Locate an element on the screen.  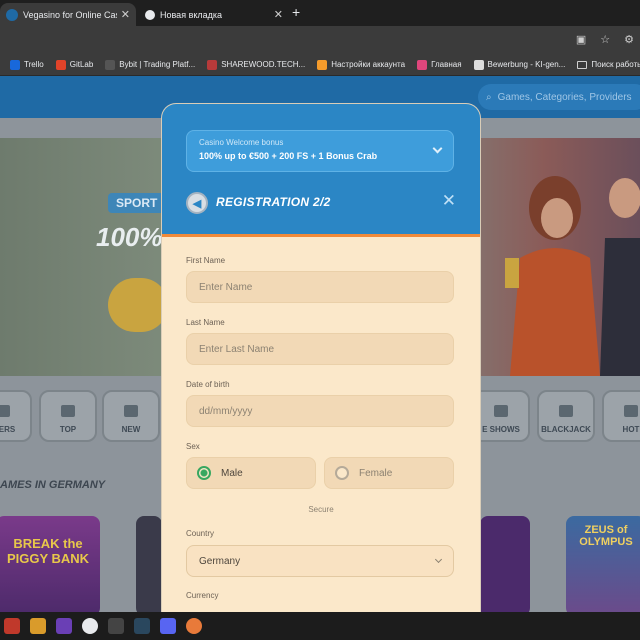
sex-female-option: Female is located at coordinates (389, 473).